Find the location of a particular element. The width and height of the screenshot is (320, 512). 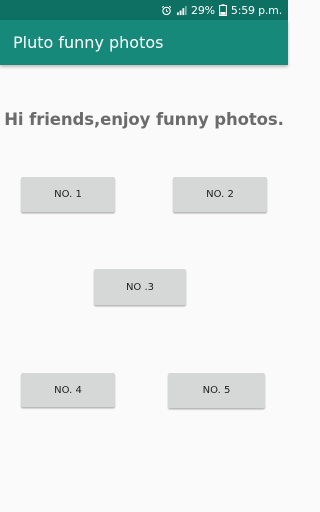

photo-button-5: NO. 5 is located at coordinates (216, 390).